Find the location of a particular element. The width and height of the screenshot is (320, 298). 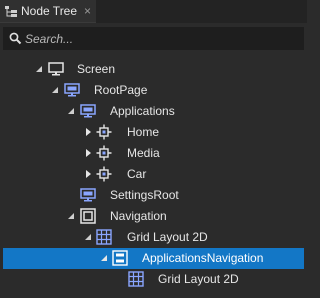

tree-item-label: RootPage is located at coordinates (121, 90).